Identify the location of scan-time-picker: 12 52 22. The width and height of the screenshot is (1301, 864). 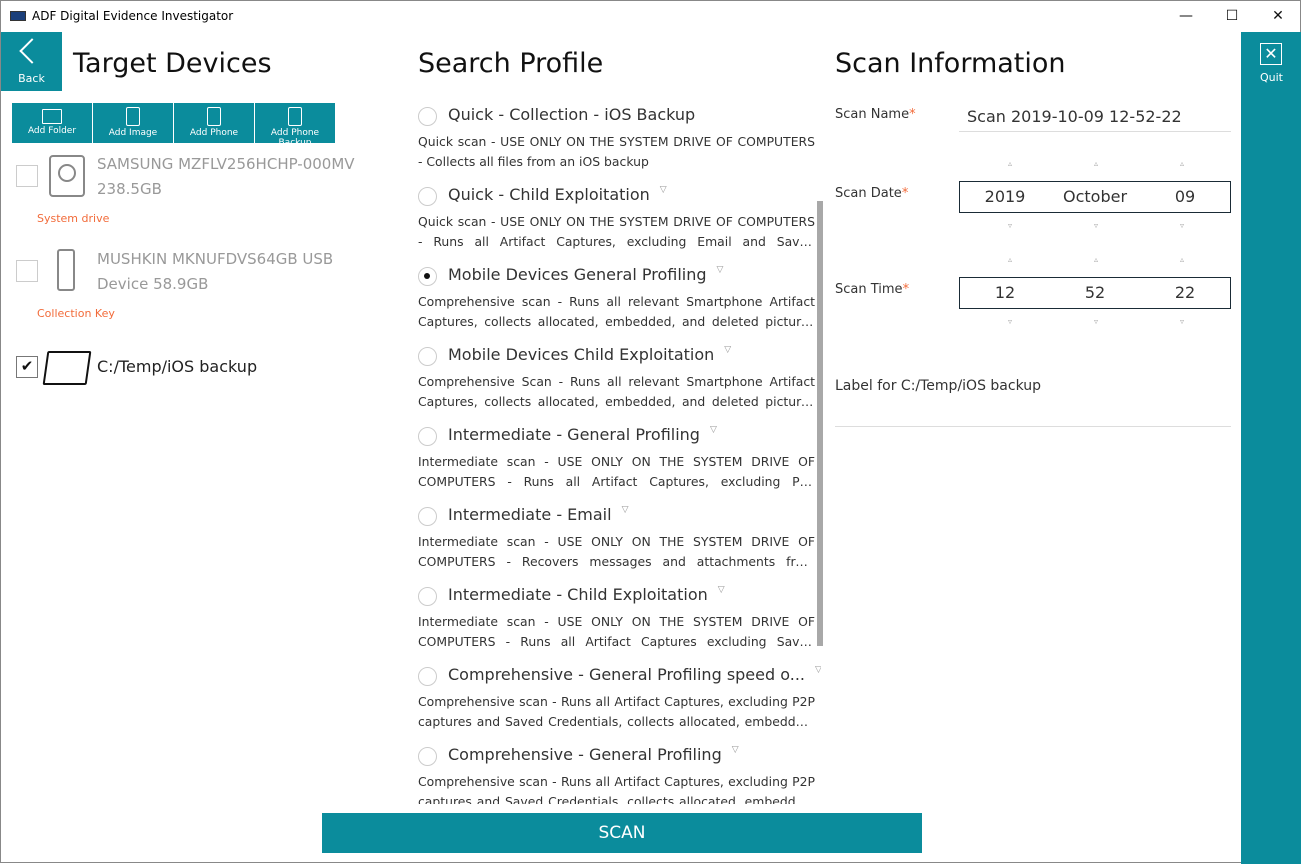
(1095, 293).